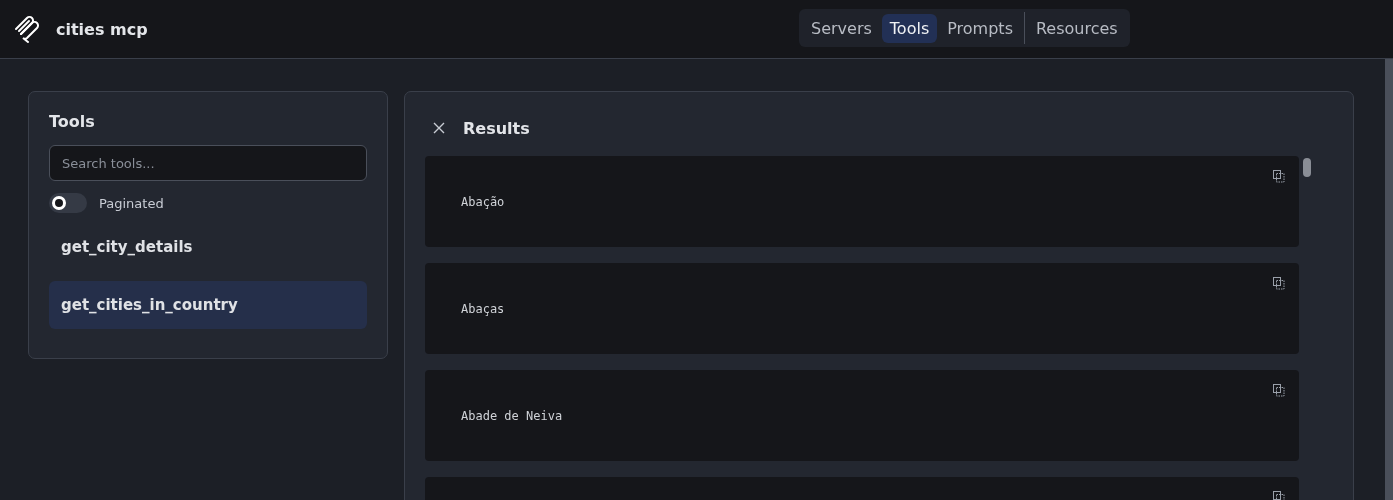 The width and height of the screenshot is (1393, 500). I want to click on result-text: Abação, so click(483, 201).